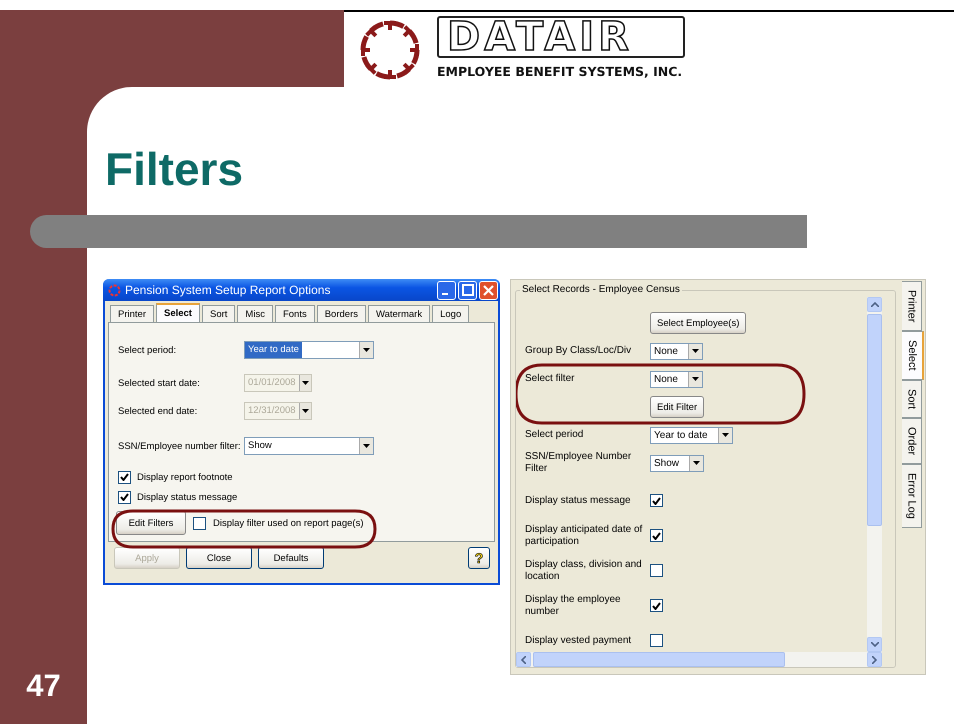  What do you see at coordinates (578, 351) in the screenshot?
I see `field-label: Group By Class/Loc/Div` at bounding box center [578, 351].